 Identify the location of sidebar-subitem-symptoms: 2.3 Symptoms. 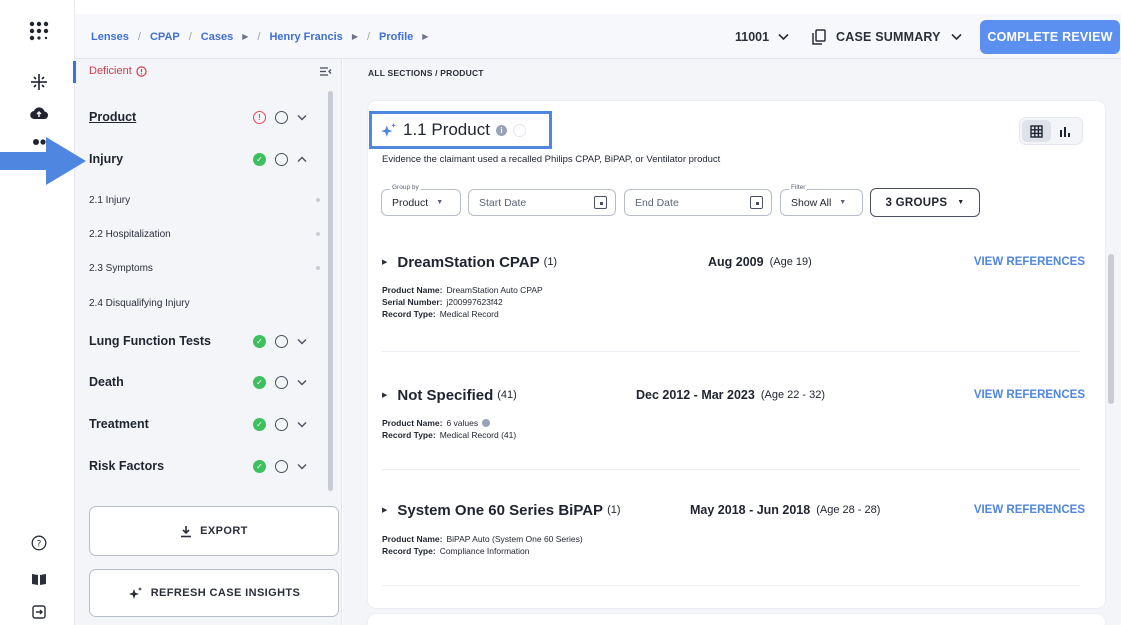
(204, 268).